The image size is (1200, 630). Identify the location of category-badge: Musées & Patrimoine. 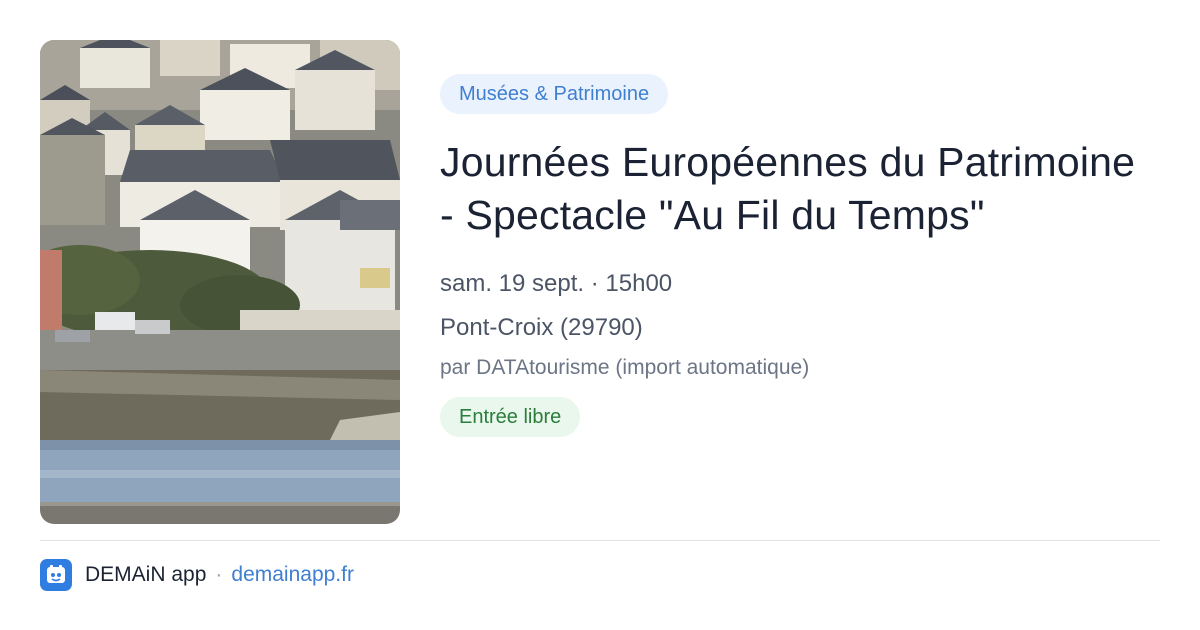
(554, 94).